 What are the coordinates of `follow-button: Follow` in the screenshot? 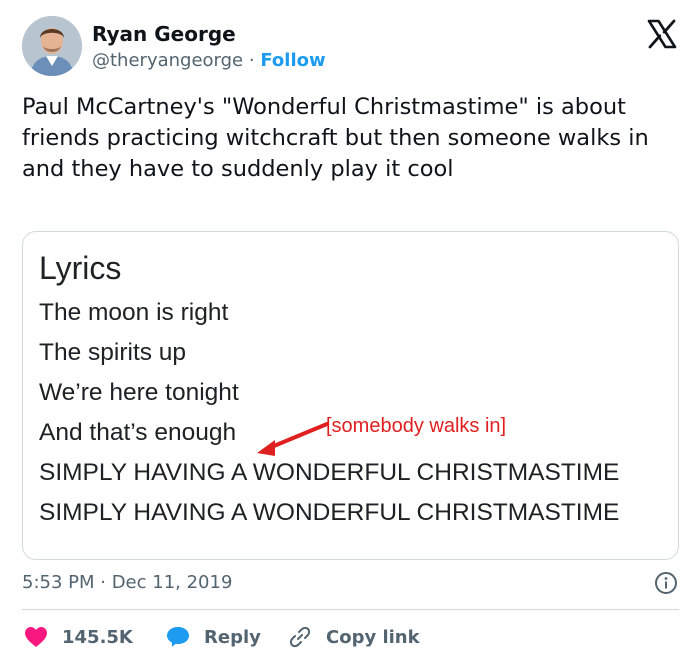 It's located at (292, 60).